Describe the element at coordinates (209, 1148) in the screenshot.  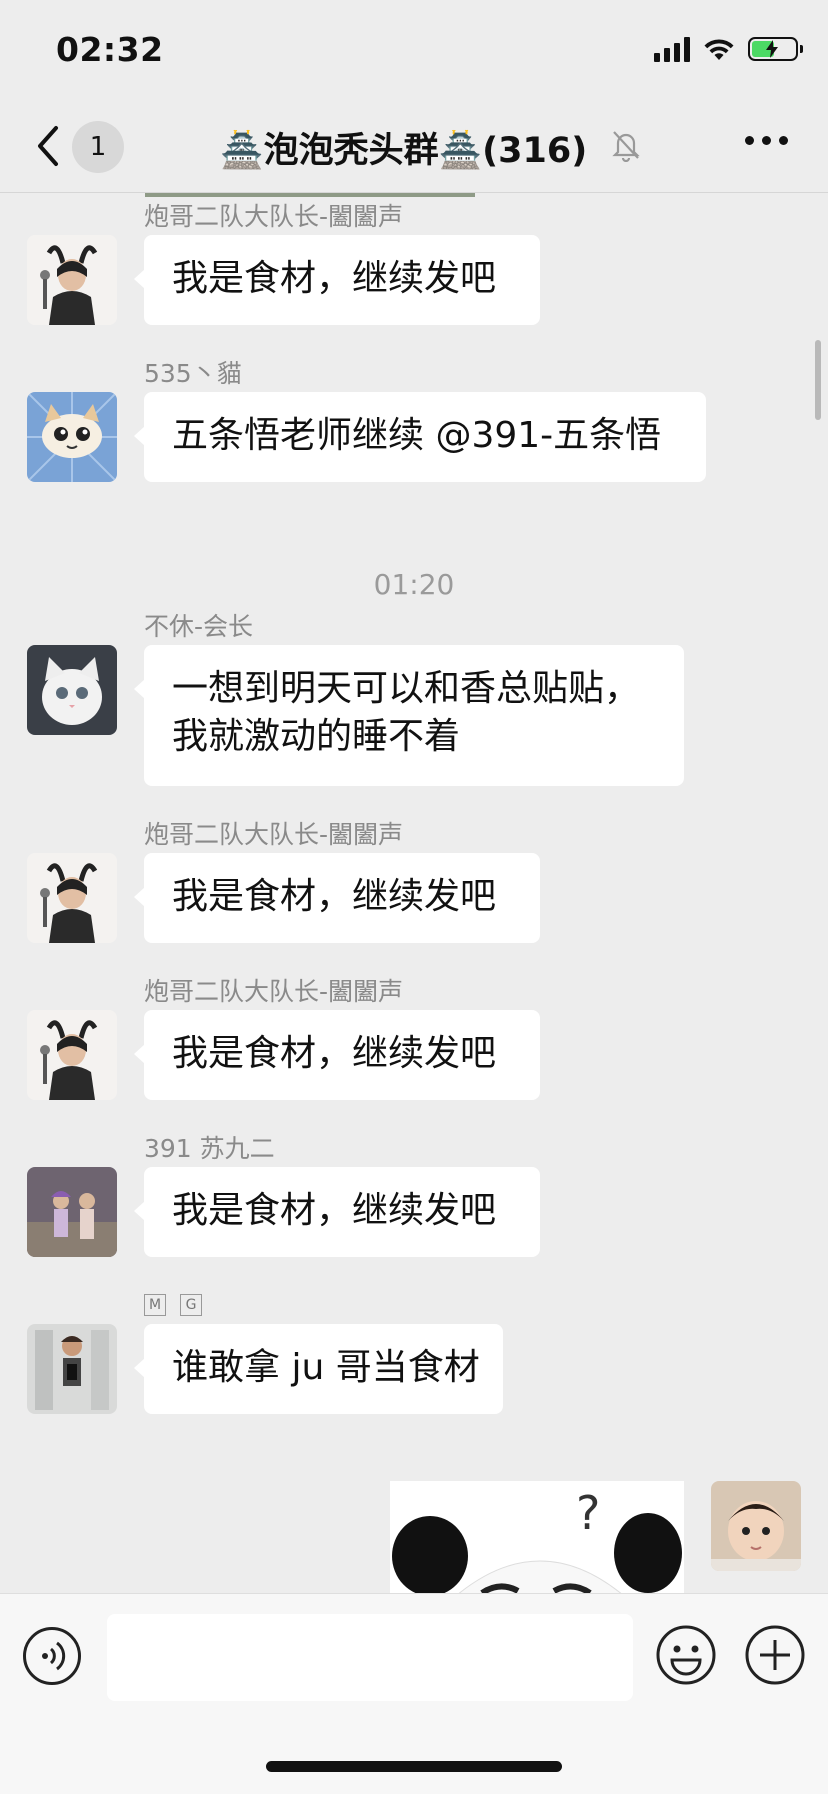
I see `sender-name: 391 苏九二` at that location.